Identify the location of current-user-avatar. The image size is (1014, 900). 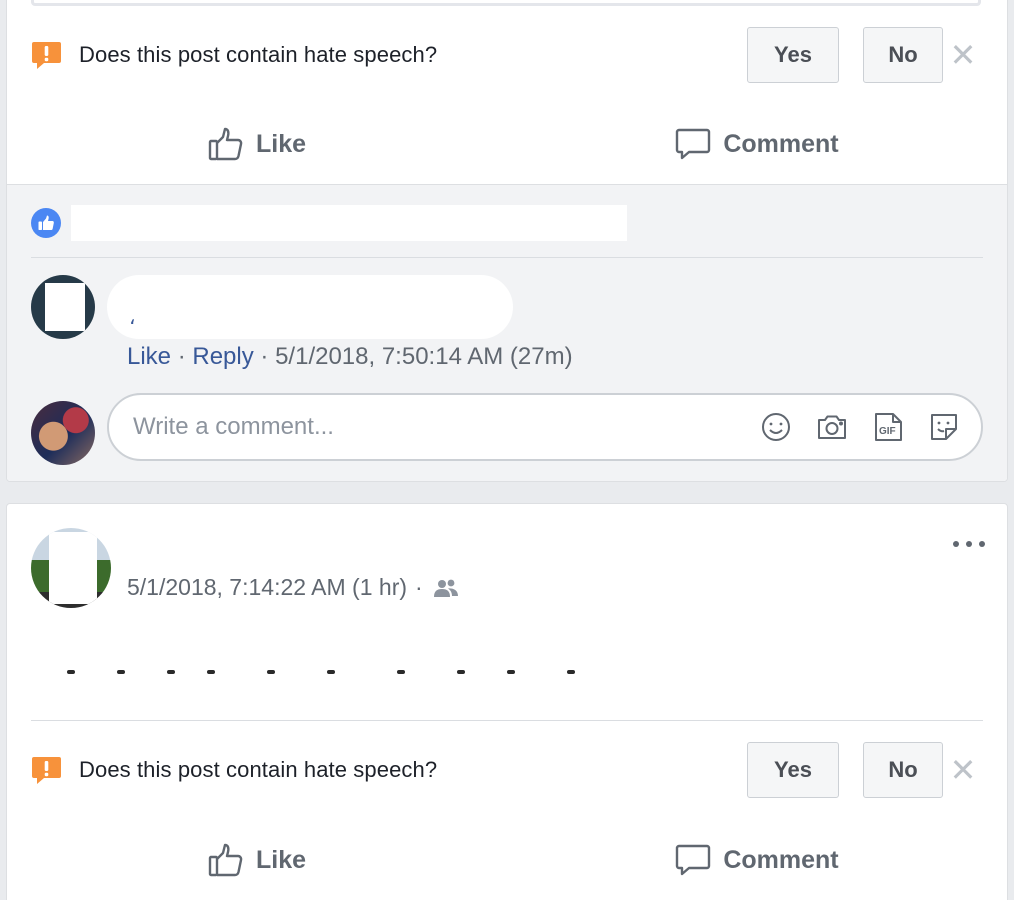
(63, 433).